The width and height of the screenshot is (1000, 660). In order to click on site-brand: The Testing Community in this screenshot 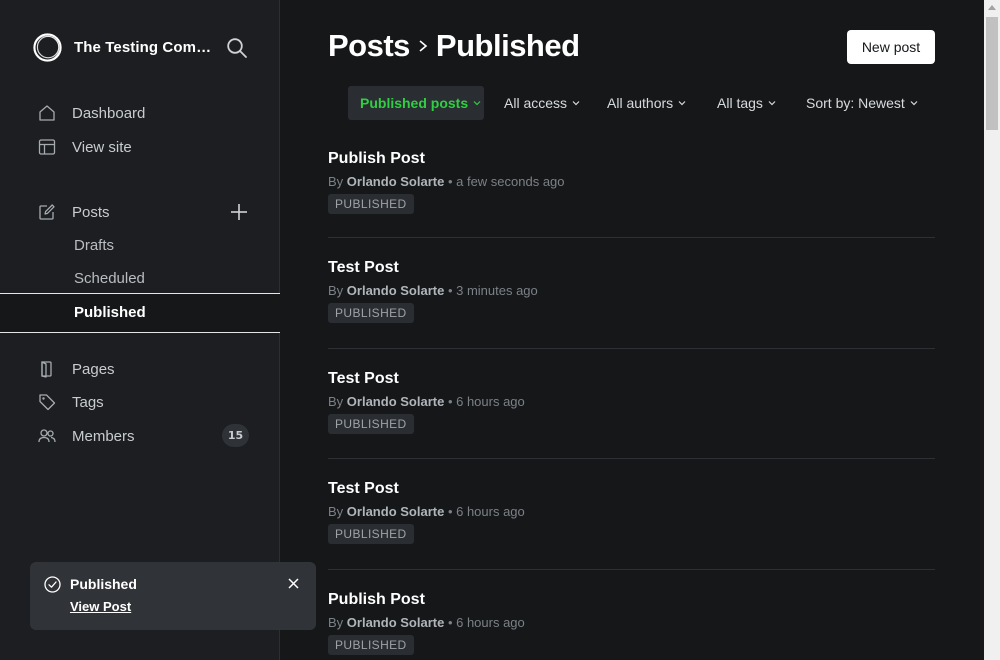, I will do `click(122, 47)`.